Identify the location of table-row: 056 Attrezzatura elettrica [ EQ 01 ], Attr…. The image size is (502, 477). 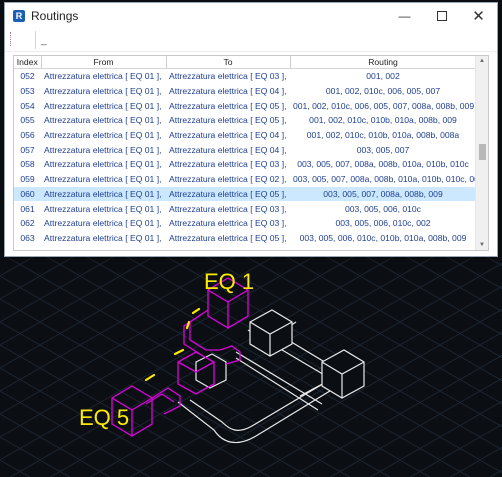
(245, 135).